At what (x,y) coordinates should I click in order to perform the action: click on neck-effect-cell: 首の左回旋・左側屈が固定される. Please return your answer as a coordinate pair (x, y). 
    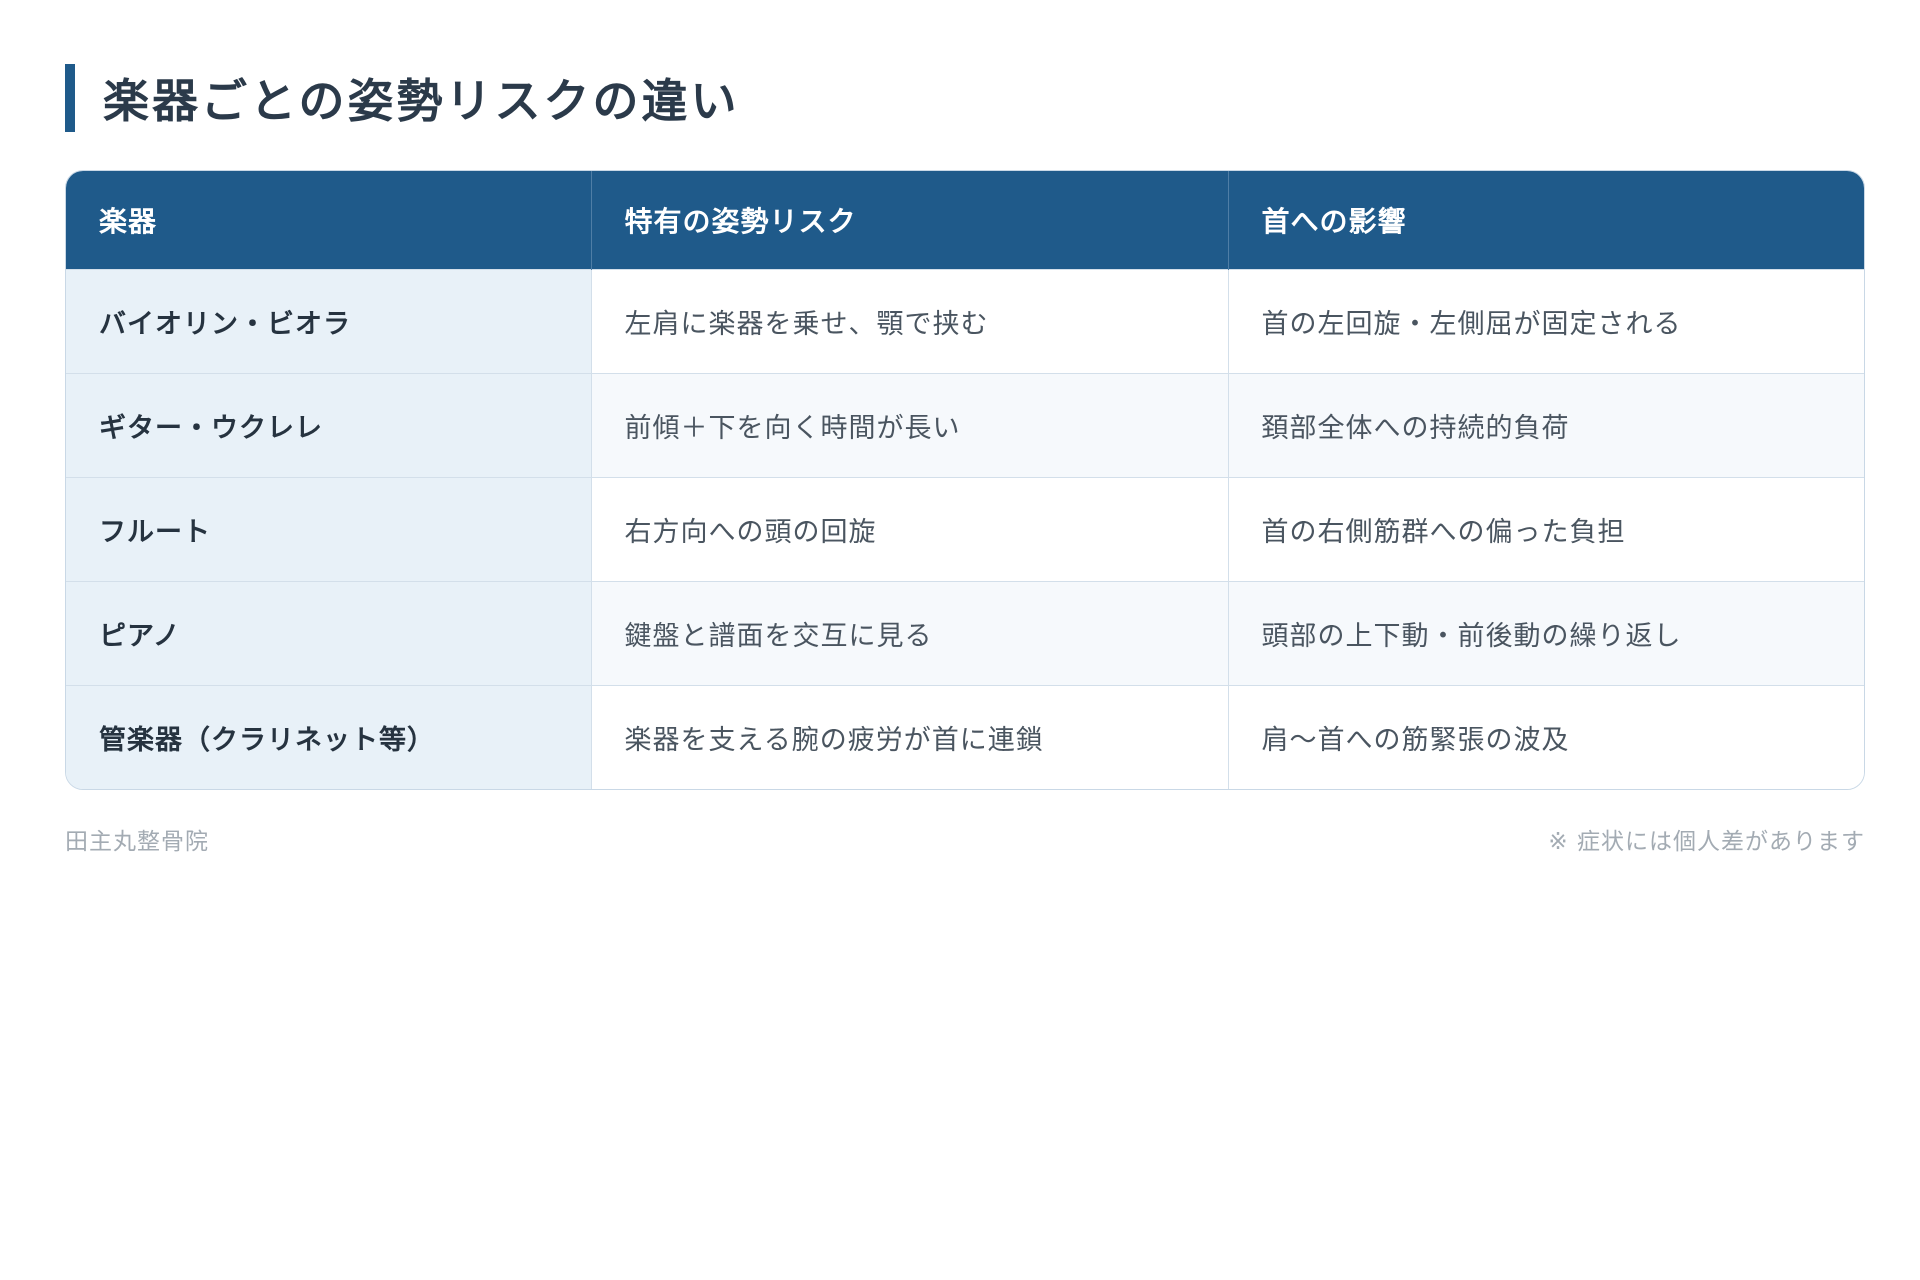
    Looking at the image, I should click on (1545, 321).